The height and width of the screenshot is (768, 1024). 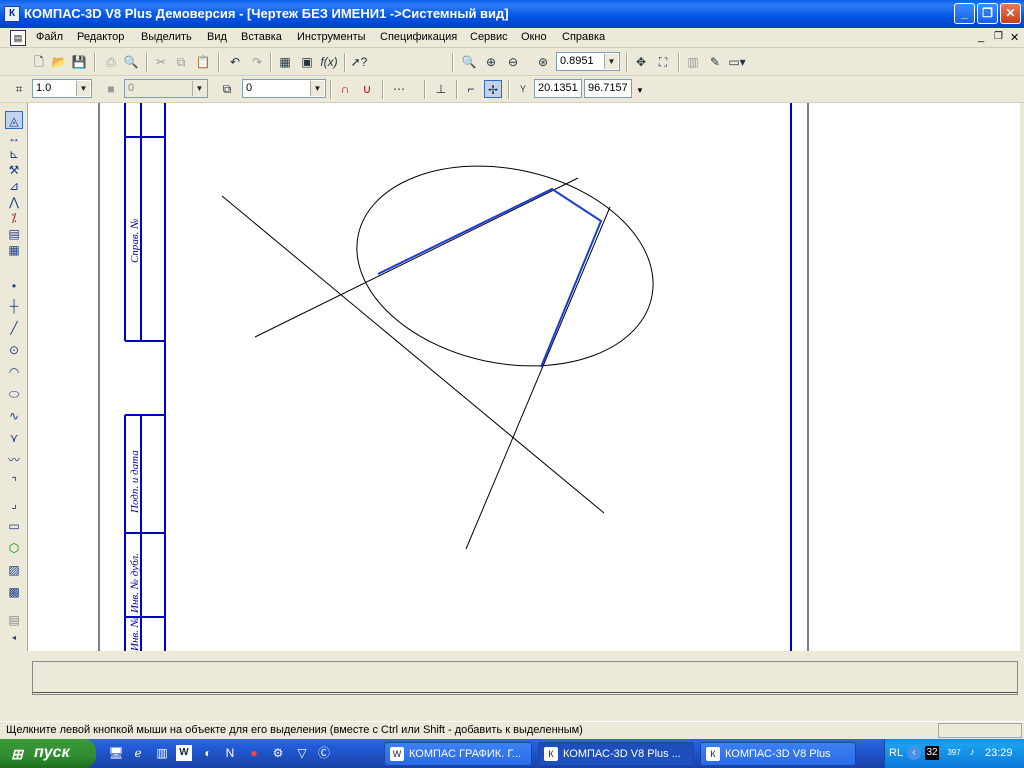 I want to click on polyline-icon: ⋎, so click(x=14, y=438).